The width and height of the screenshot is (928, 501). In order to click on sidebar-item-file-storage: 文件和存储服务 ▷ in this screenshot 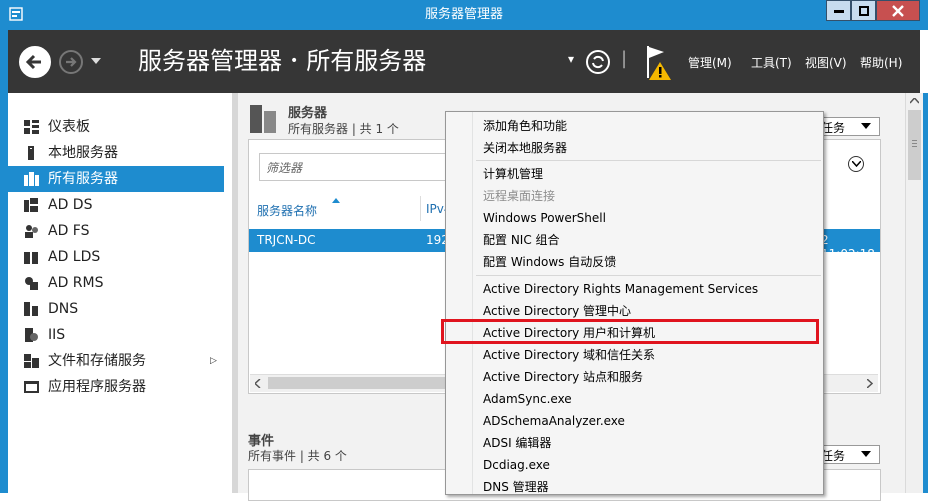, I will do `click(116, 361)`.